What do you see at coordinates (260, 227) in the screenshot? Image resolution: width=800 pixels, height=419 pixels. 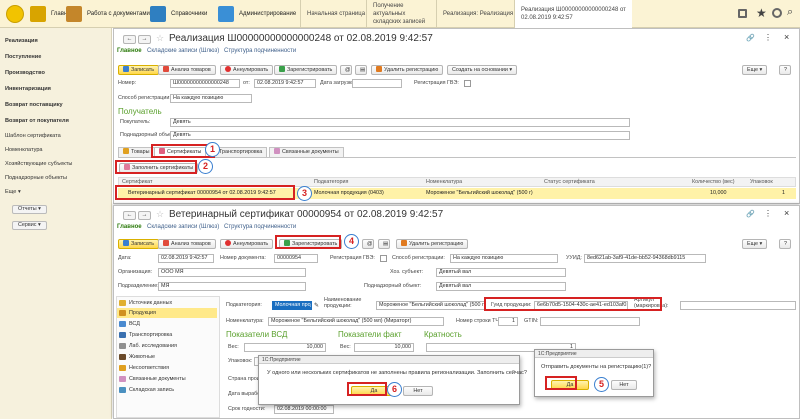 I see `nav-structure-2: Структура подчиненности` at bounding box center [260, 227].